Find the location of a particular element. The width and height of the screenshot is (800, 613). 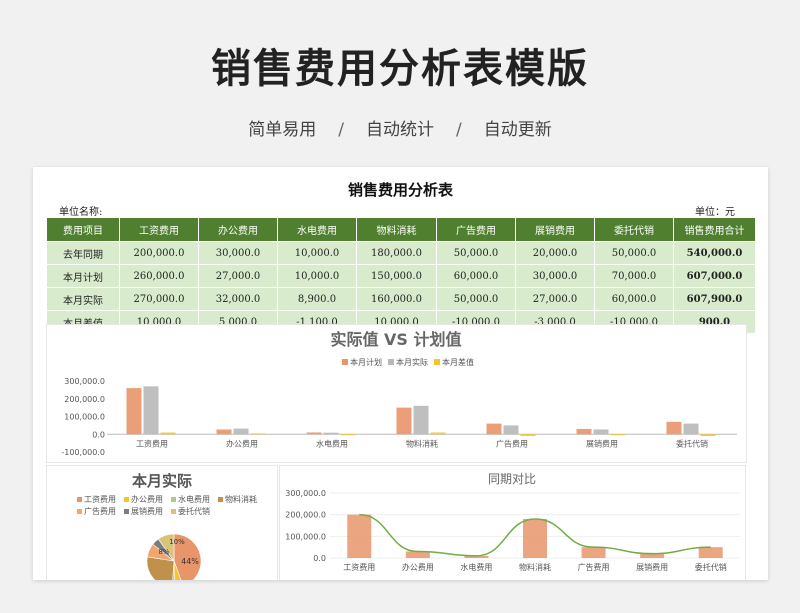

page-title: 销售费用分析表模版 is located at coordinates (400, 69).